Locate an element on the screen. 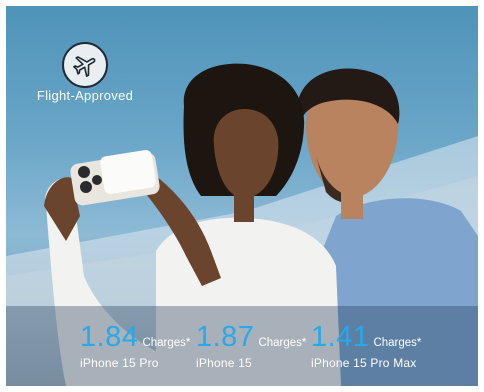  airplane-icon is located at coordinates (84, 66).